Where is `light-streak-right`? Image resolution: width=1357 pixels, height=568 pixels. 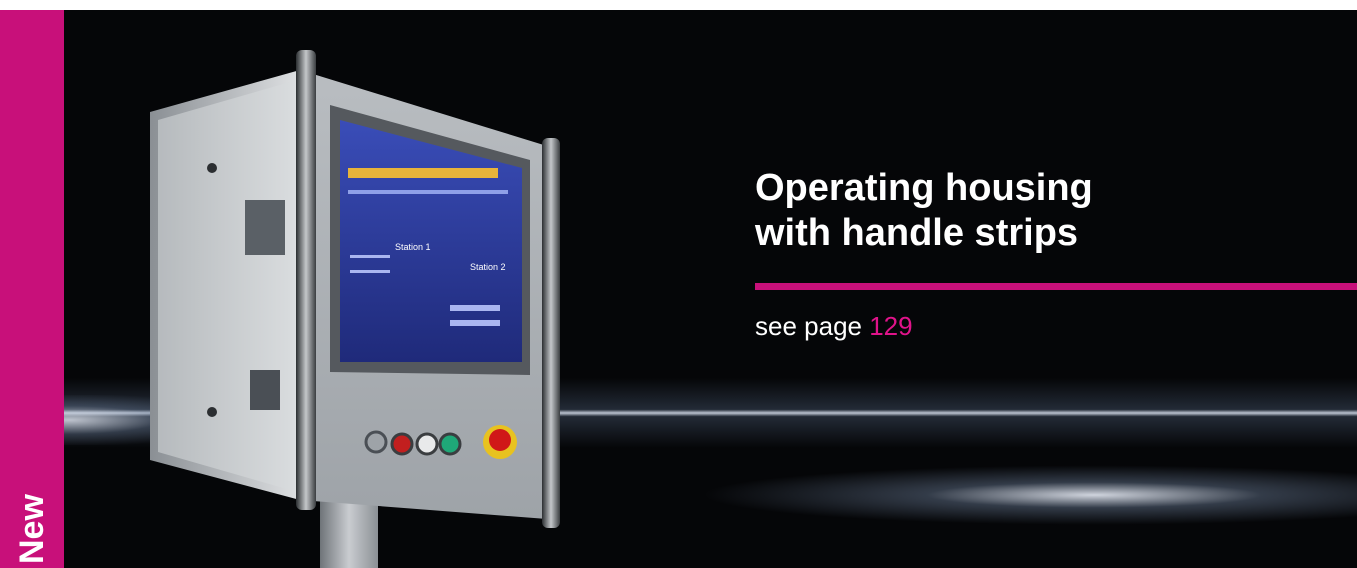
light-streak-right is located at coordinates (1028, 495).